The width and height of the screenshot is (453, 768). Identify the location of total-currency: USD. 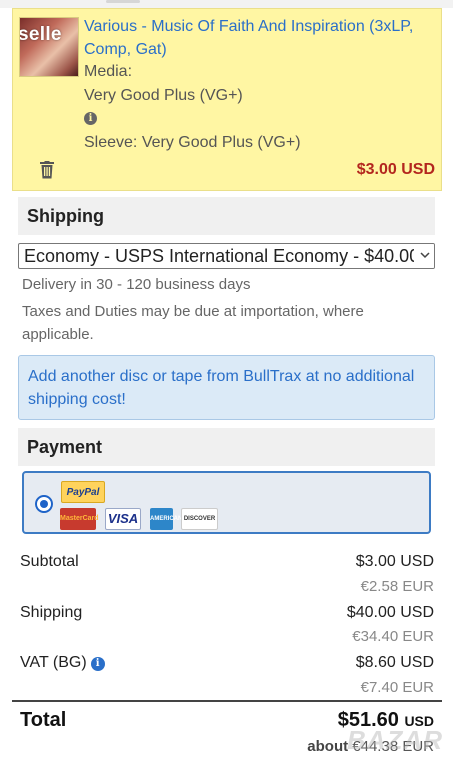
(419, 721).